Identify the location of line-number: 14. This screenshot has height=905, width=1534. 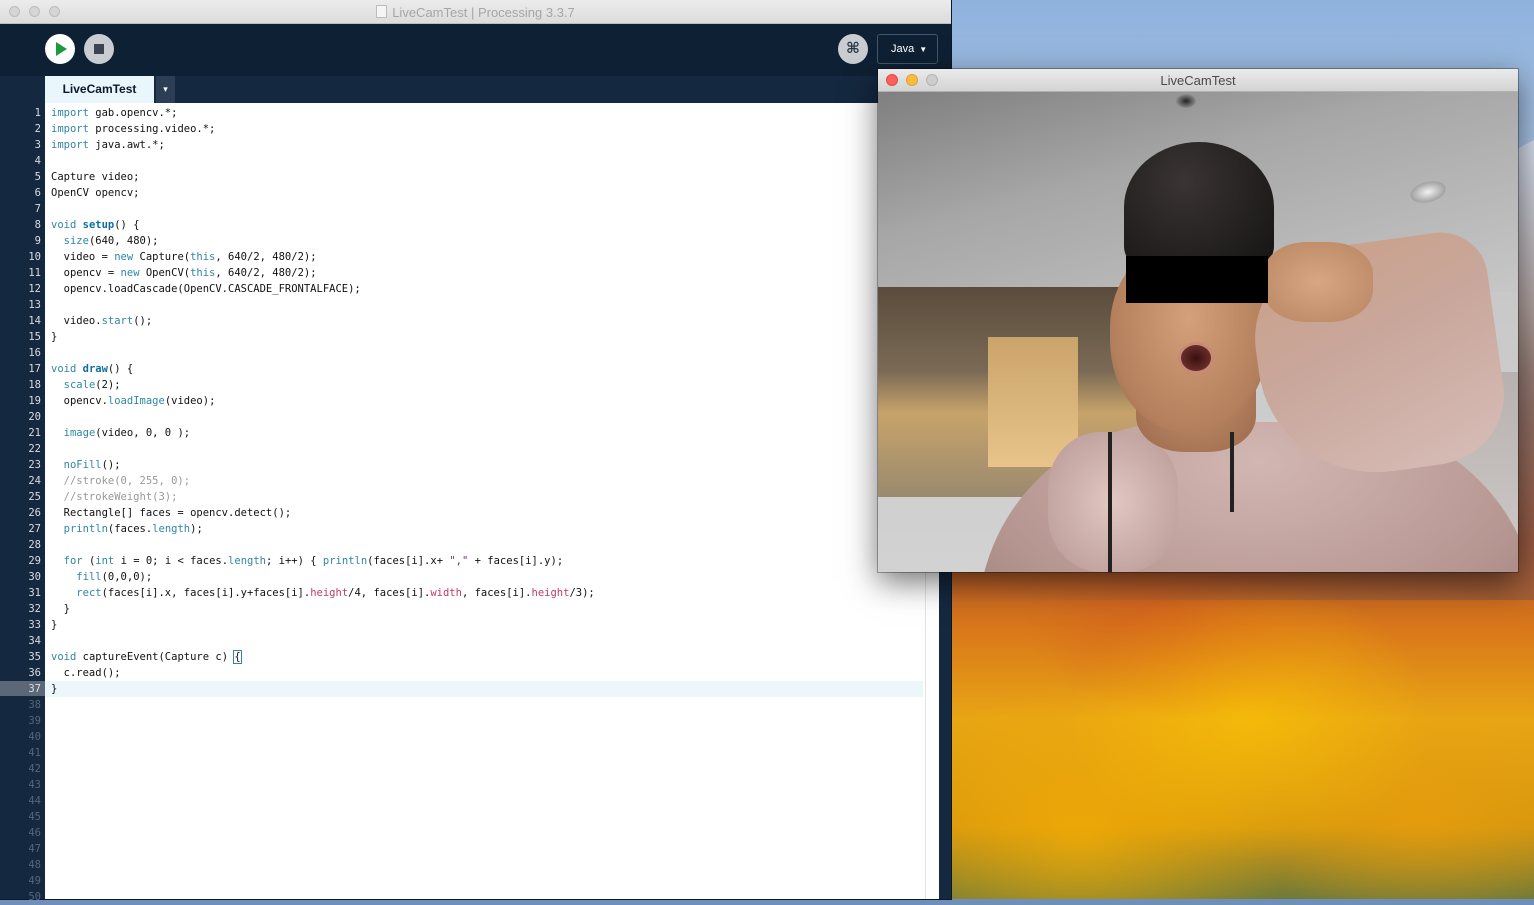
(34, 321).